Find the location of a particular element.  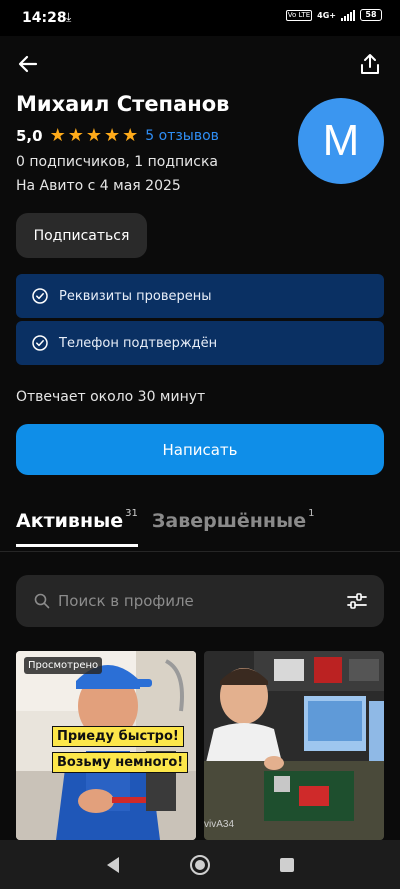

share-icon is located at coordinates (370, 64).